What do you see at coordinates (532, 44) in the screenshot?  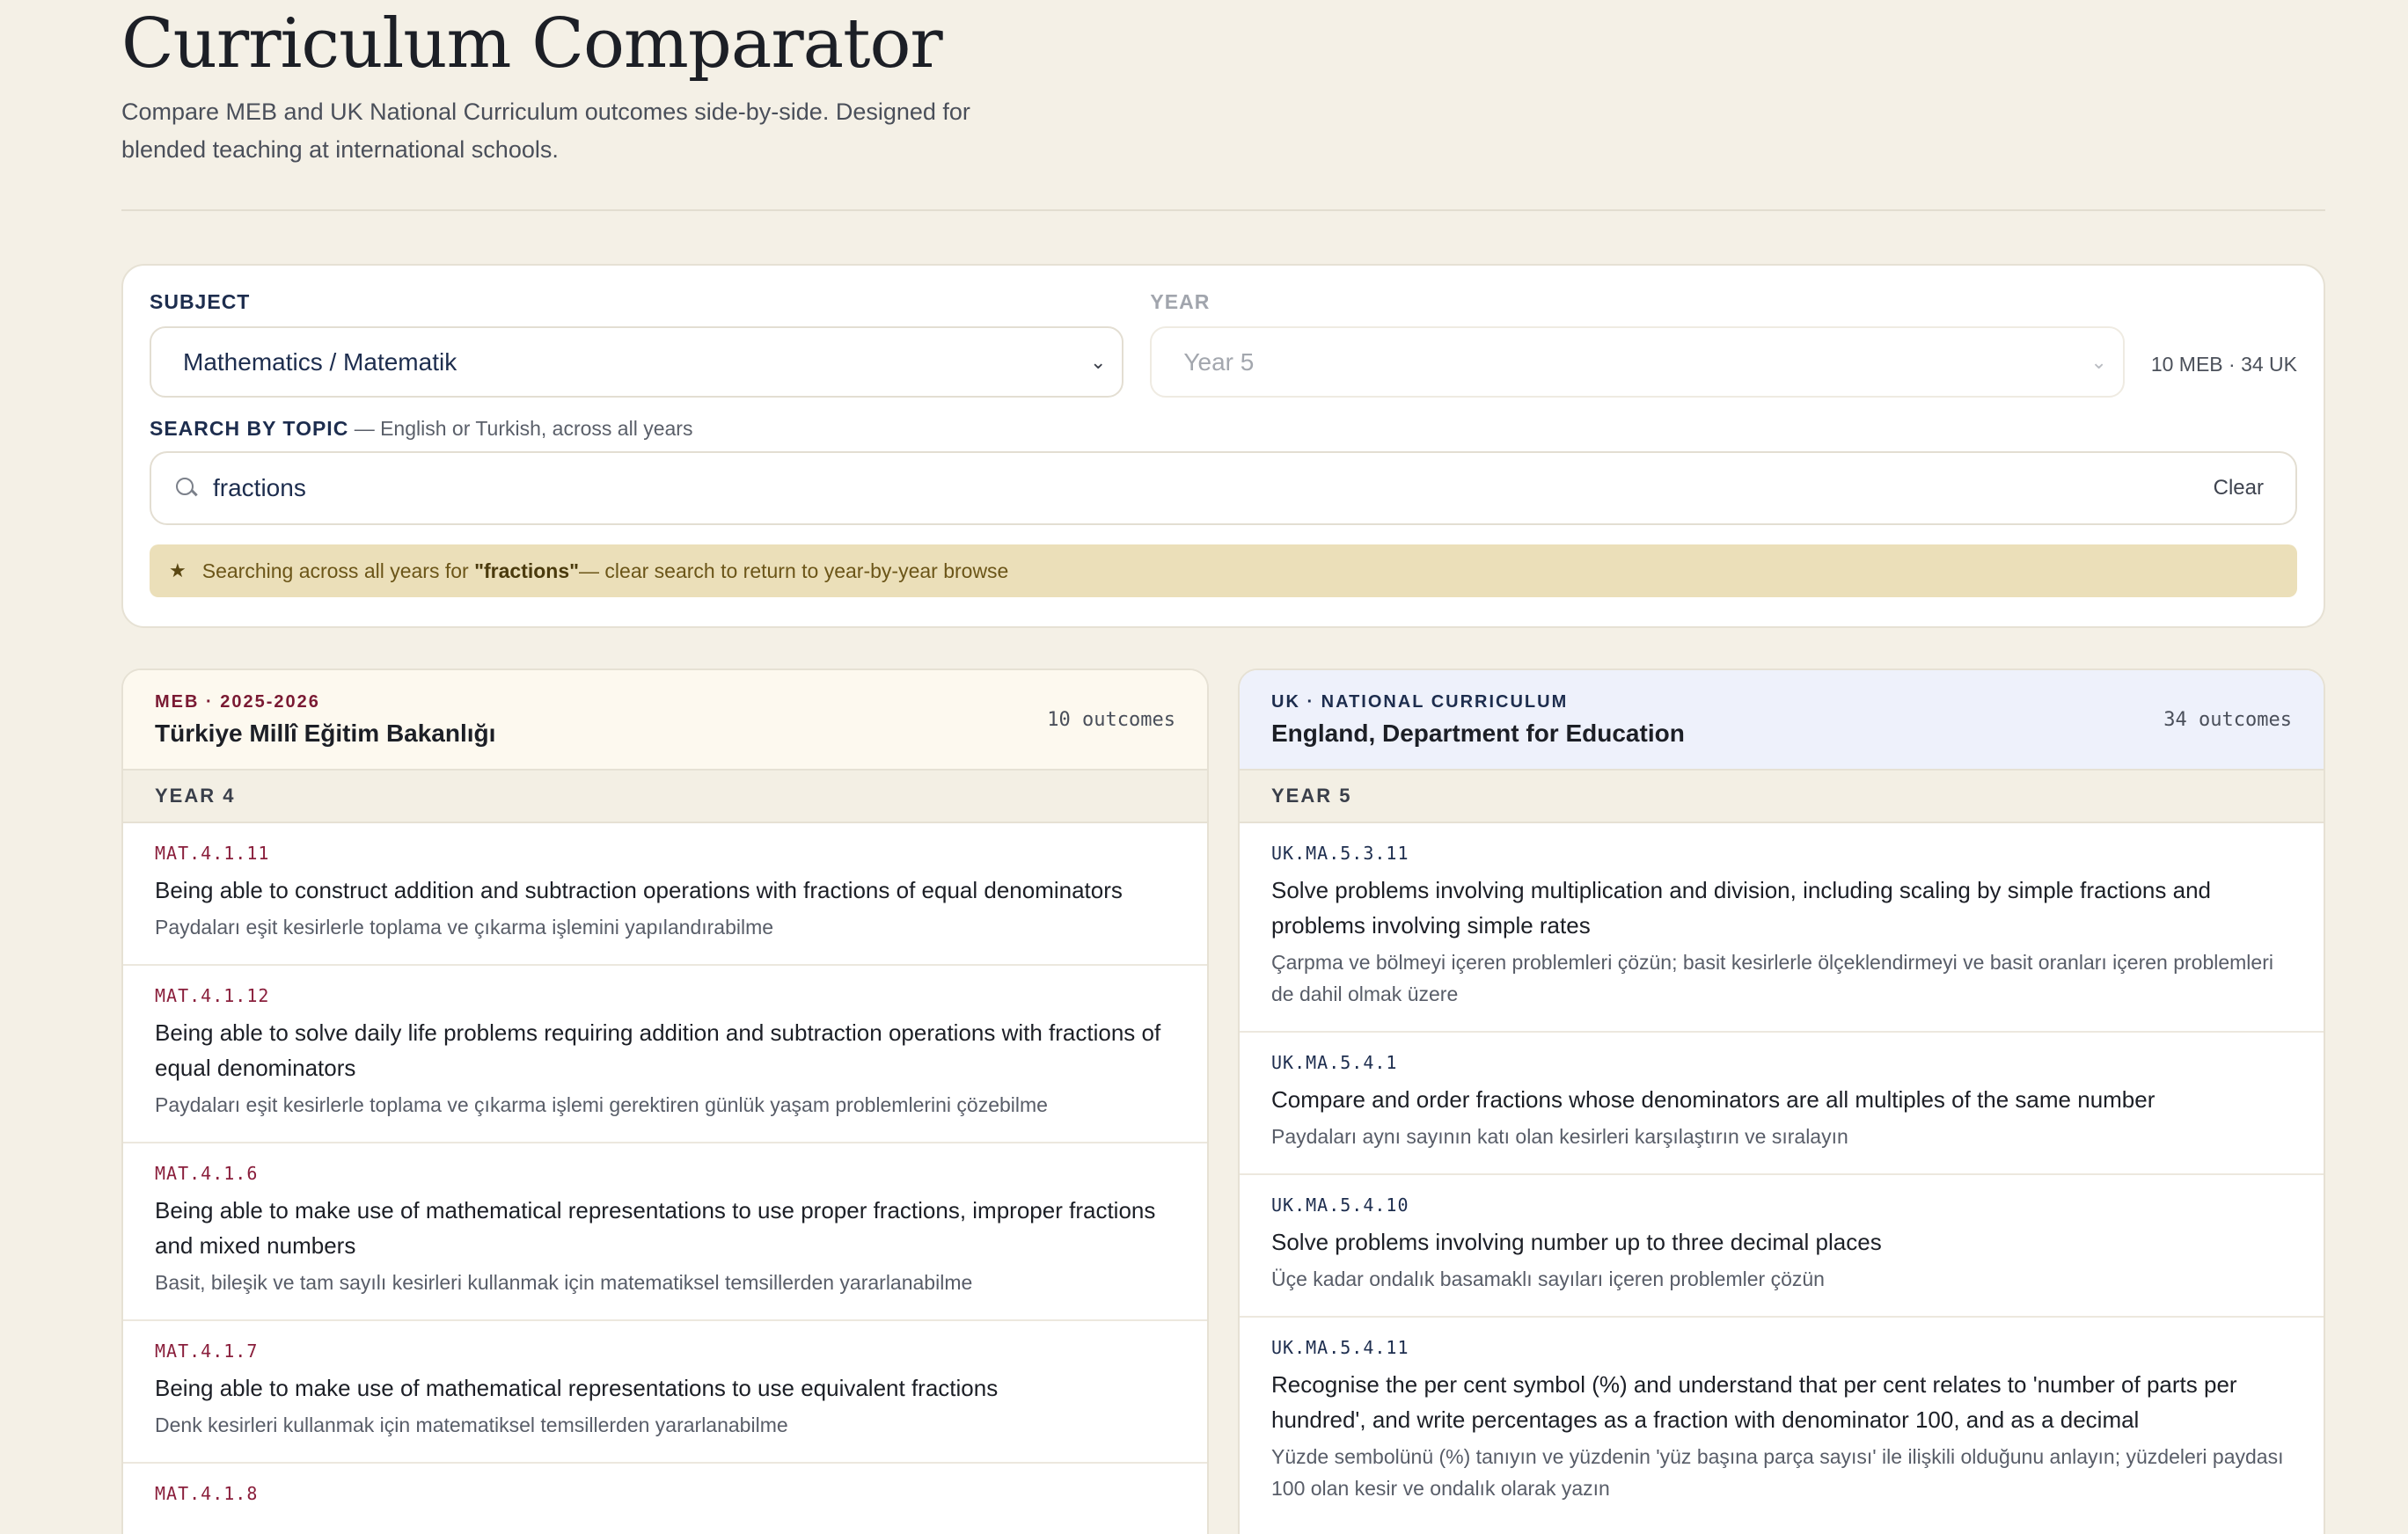 I see `page-title: Curriculum Comparator` at bounding box center [532, 44].